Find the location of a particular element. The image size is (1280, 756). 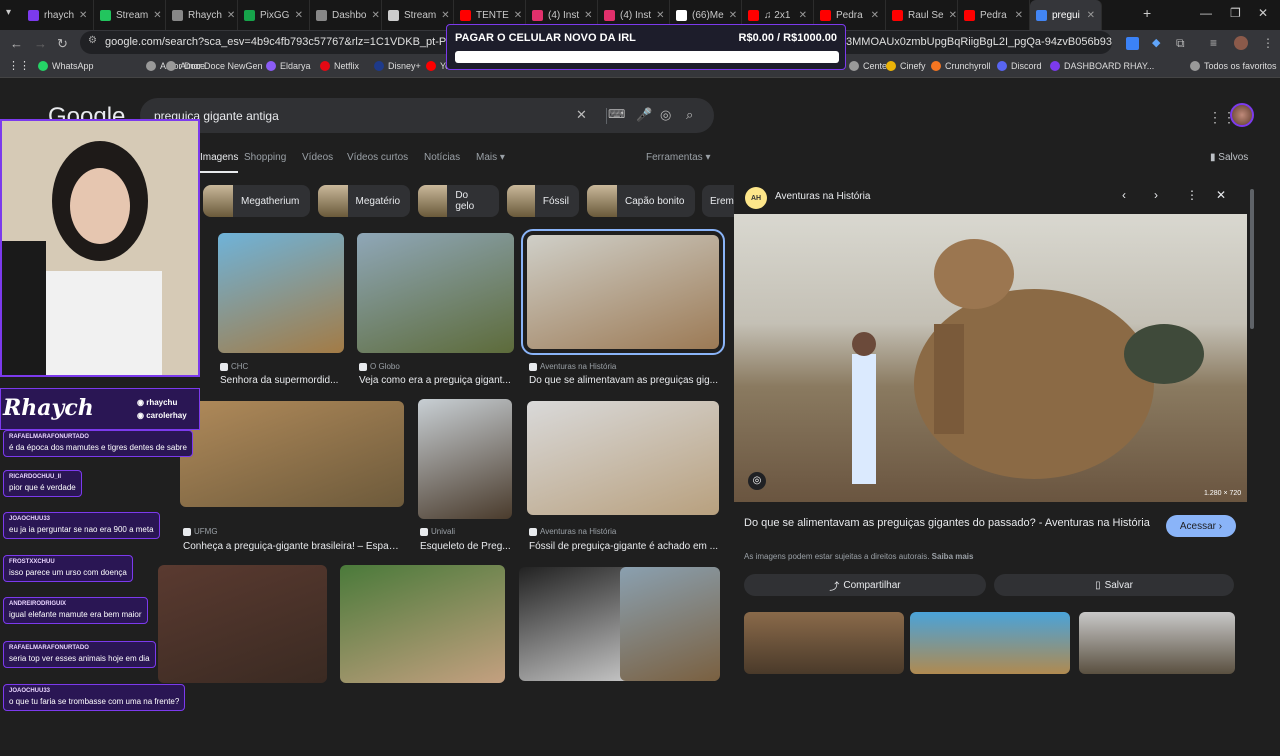

extension-download-icon is located at coordinates (1132, 43).